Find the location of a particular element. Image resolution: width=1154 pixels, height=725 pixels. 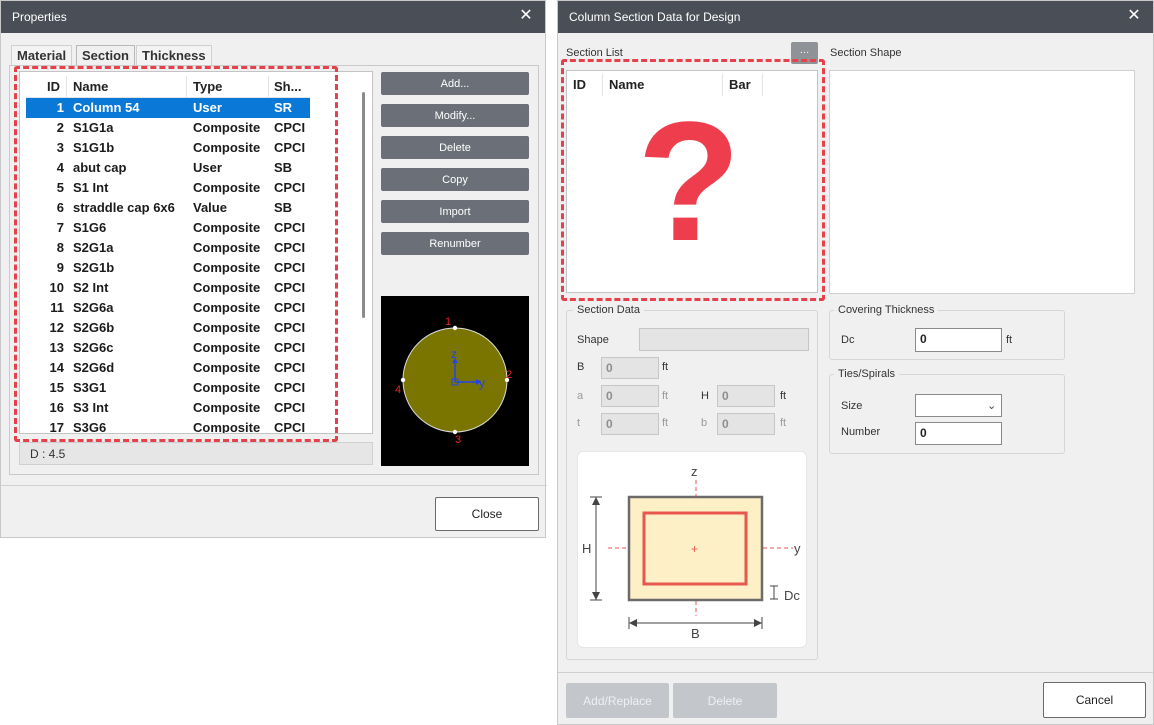

row-name: straddle cap 6x6 is located at coordinates (124, 207).